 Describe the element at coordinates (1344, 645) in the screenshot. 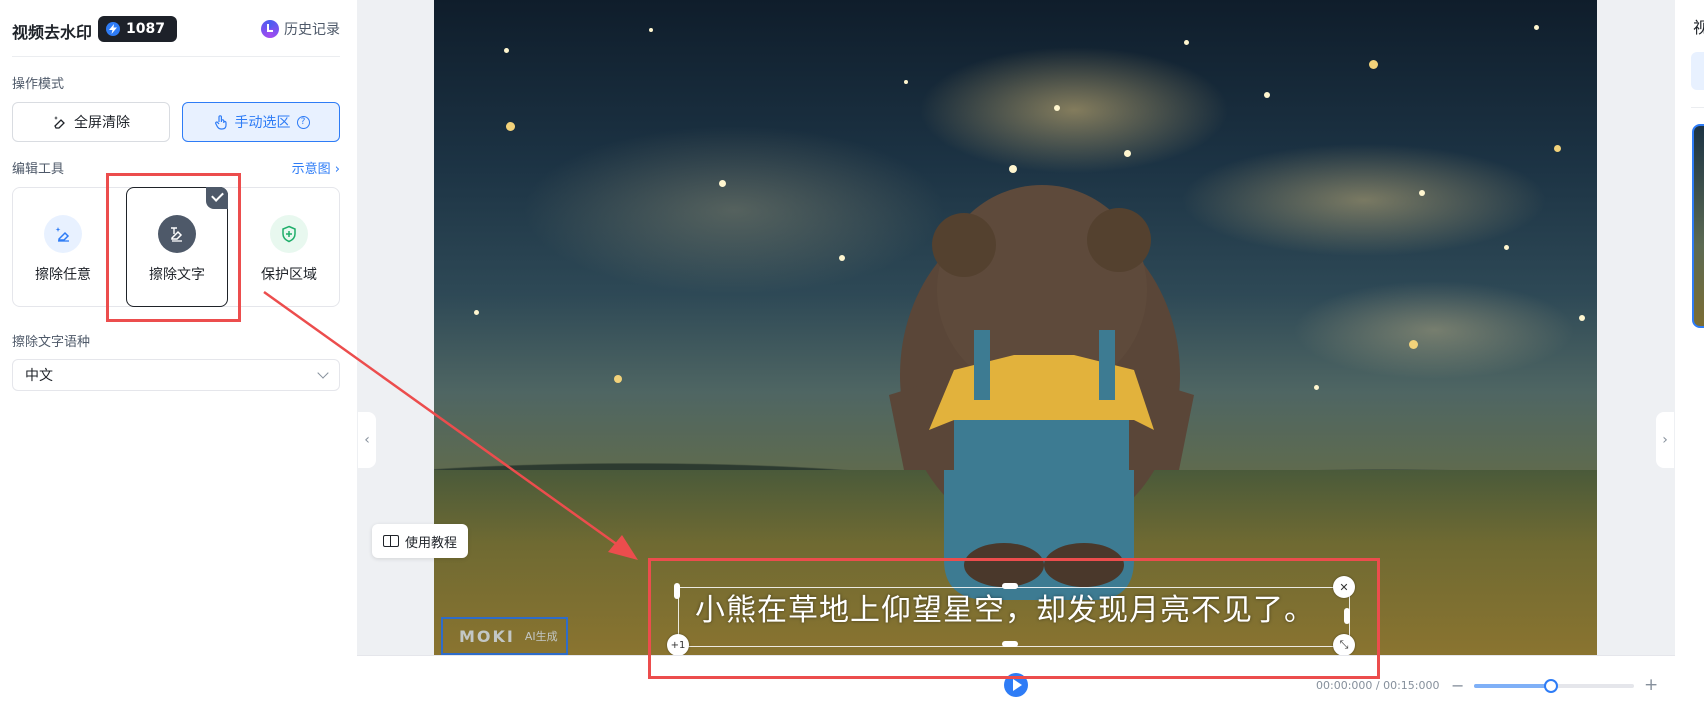

I see `expand-icon: ⤡` at that location.